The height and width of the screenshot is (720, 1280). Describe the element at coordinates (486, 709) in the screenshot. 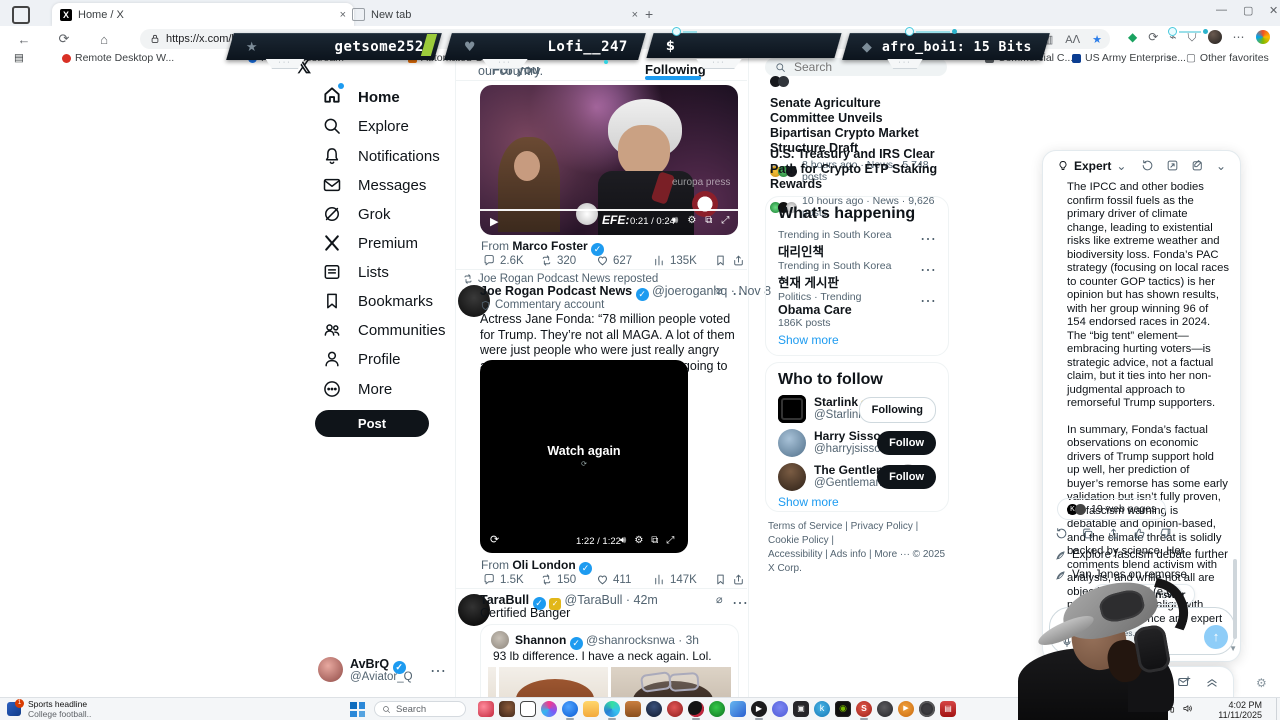

I see `pinned-app-icon-photos` at that location.